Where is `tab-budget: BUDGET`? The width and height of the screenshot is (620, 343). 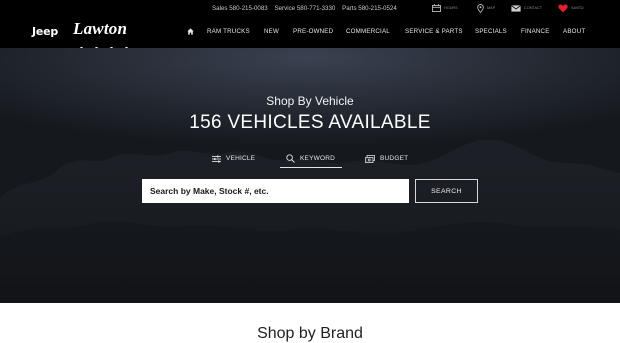
tab-budget: BUDGET is located at coordinates (386, 158).